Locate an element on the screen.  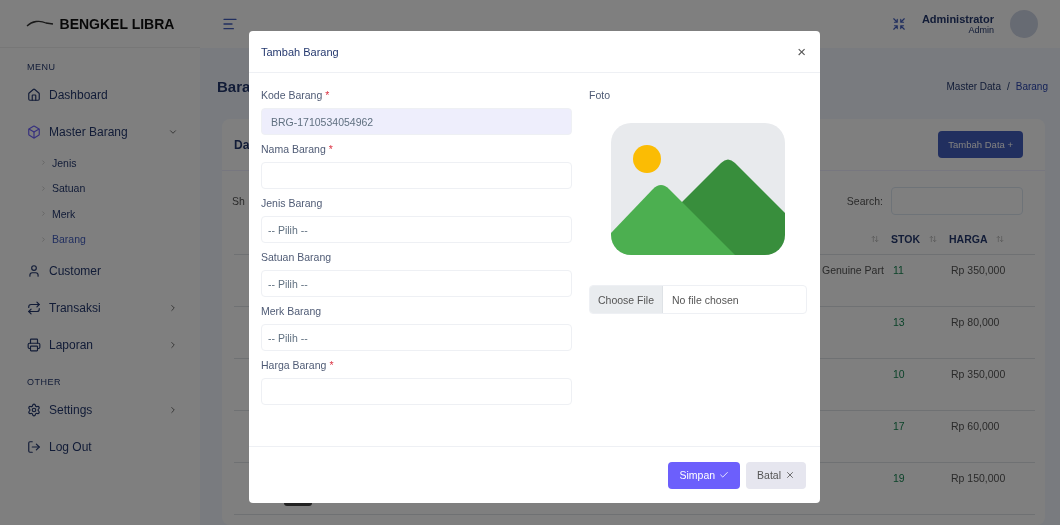
sidebar-item: Laporan is located at coordinates (100, 344).